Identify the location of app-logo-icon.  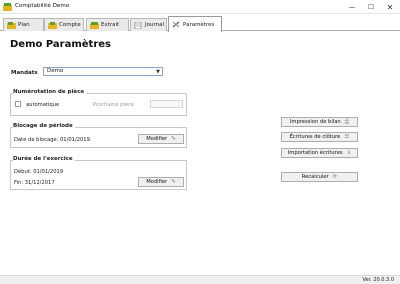
(7, 7).